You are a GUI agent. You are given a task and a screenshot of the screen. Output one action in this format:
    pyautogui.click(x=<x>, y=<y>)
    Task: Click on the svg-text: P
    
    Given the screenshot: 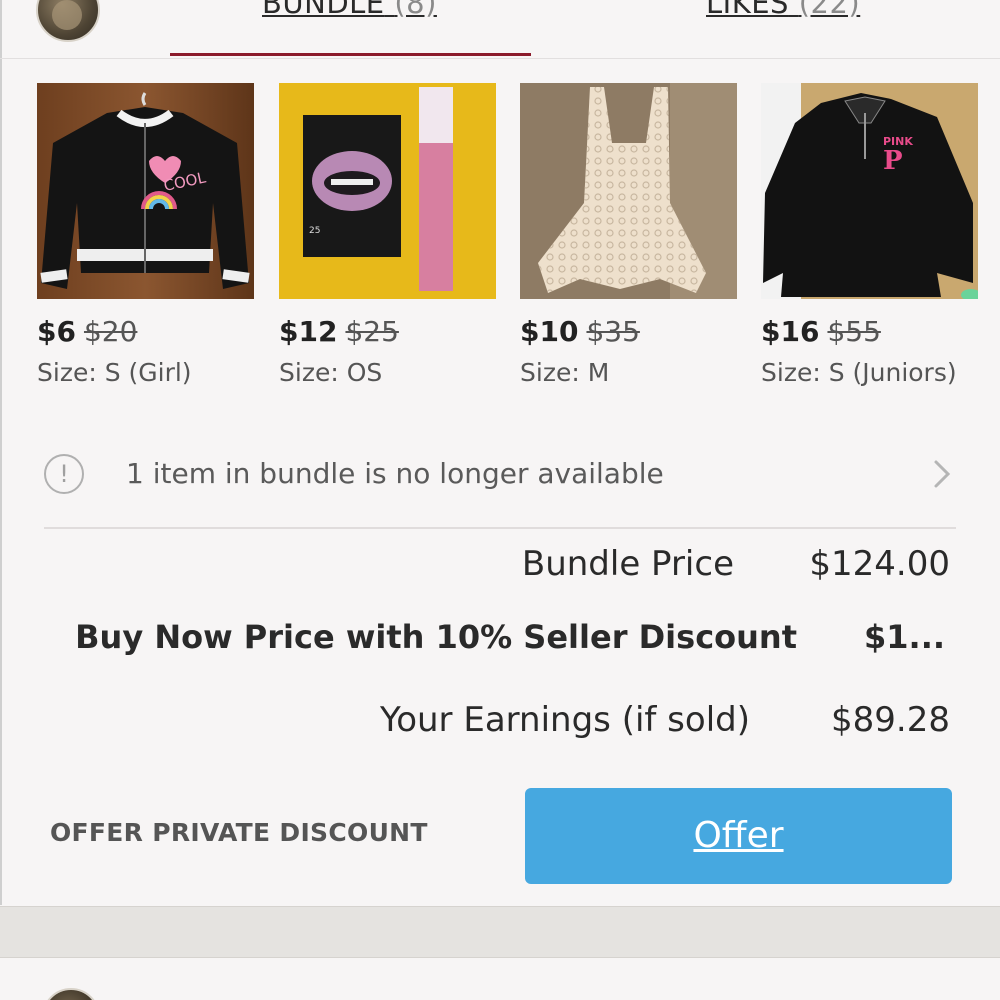 What is the action you would take?
    pyautogui.click(x=893, y=161)
    